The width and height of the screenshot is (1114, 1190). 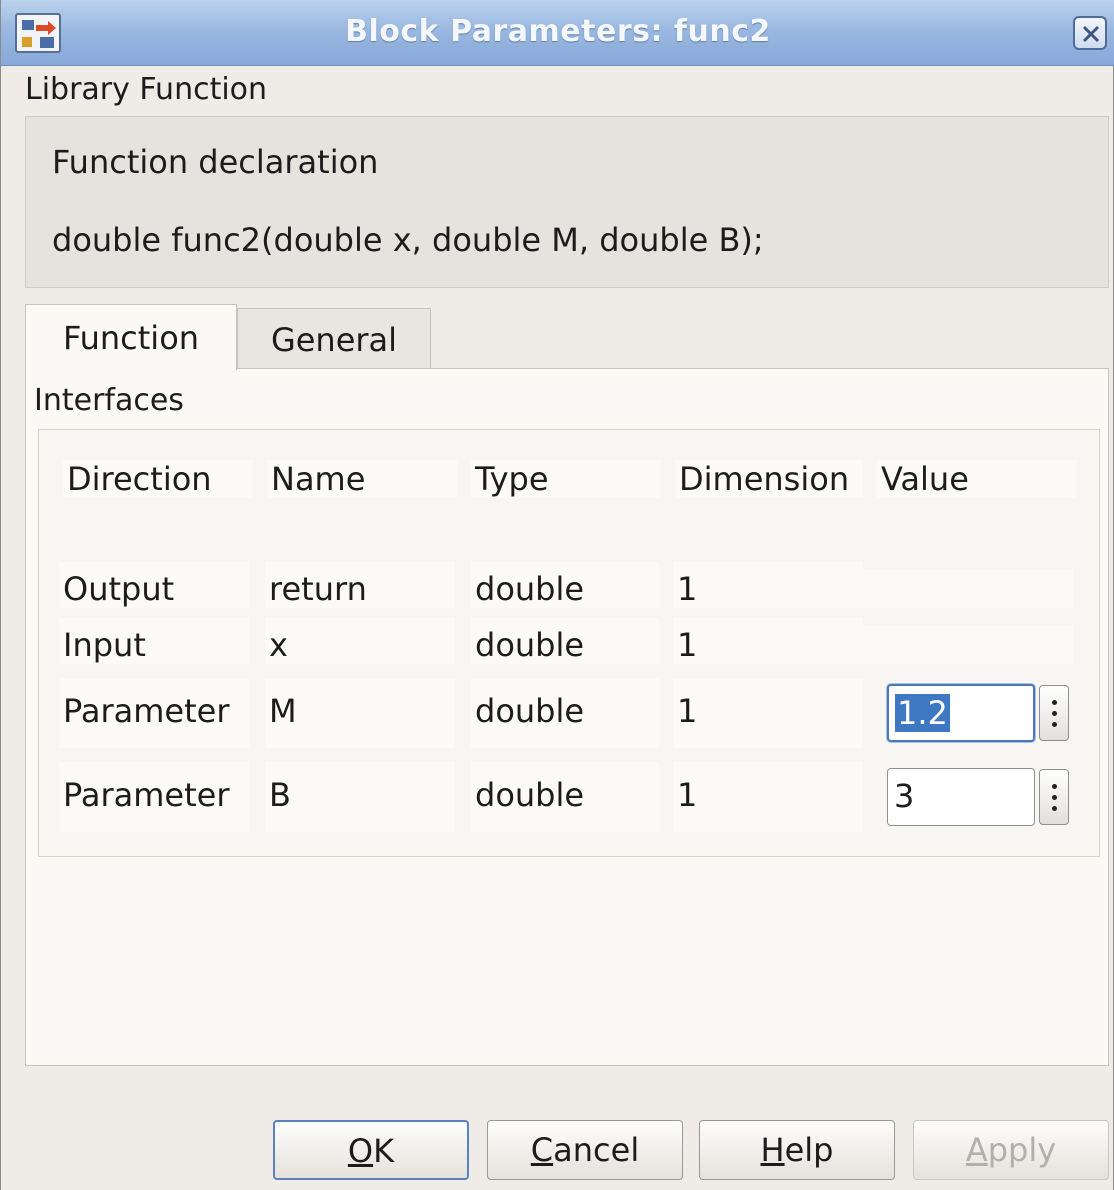 I want to click on row-name: return, so click(x=360, y=585).